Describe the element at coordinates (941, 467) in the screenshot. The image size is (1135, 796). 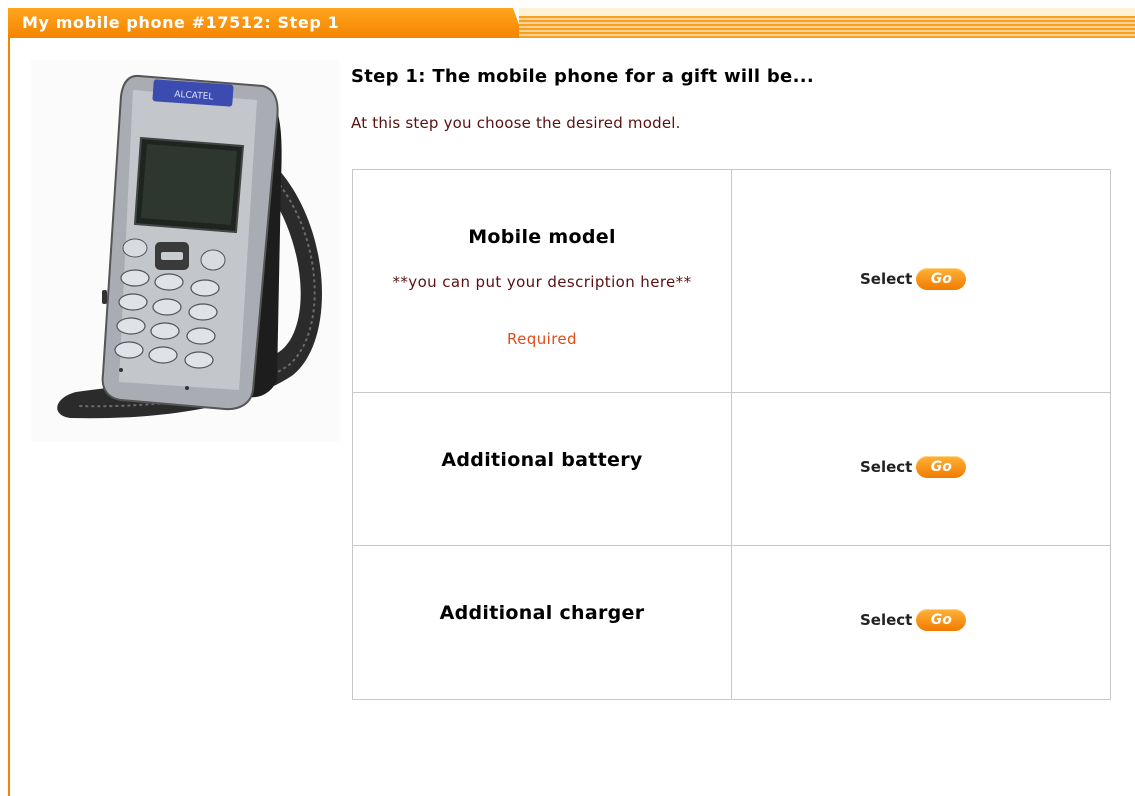
I see `go-button-additional-battery: Go` at that location.